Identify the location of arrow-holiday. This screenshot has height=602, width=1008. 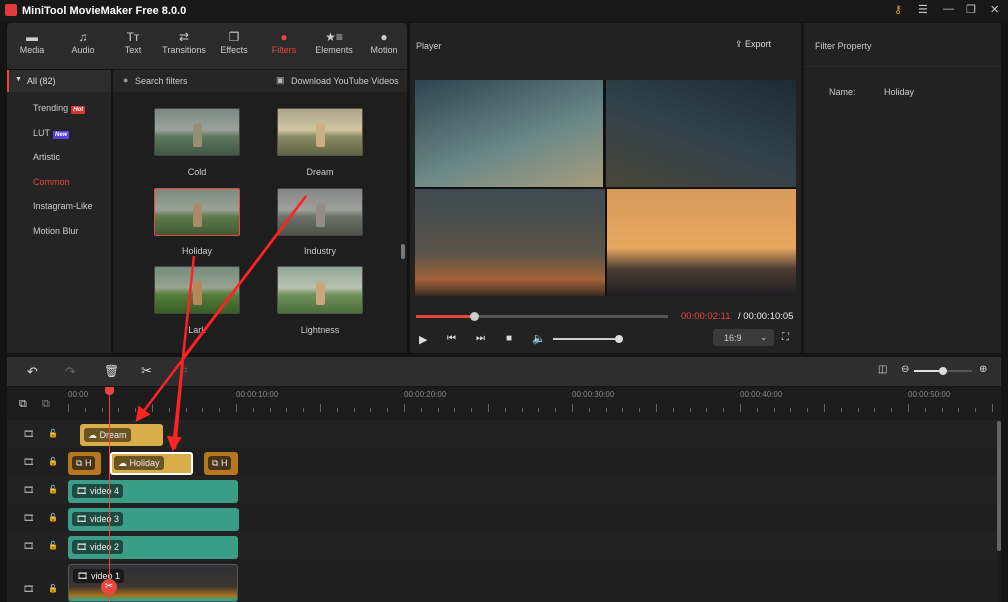
(181, 353).